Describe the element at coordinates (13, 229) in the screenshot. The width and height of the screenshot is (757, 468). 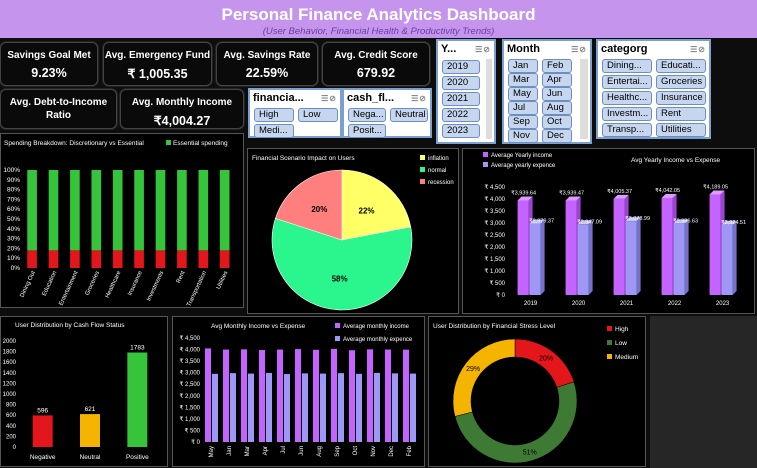
I see `y-tick-label: 40%` at that location.